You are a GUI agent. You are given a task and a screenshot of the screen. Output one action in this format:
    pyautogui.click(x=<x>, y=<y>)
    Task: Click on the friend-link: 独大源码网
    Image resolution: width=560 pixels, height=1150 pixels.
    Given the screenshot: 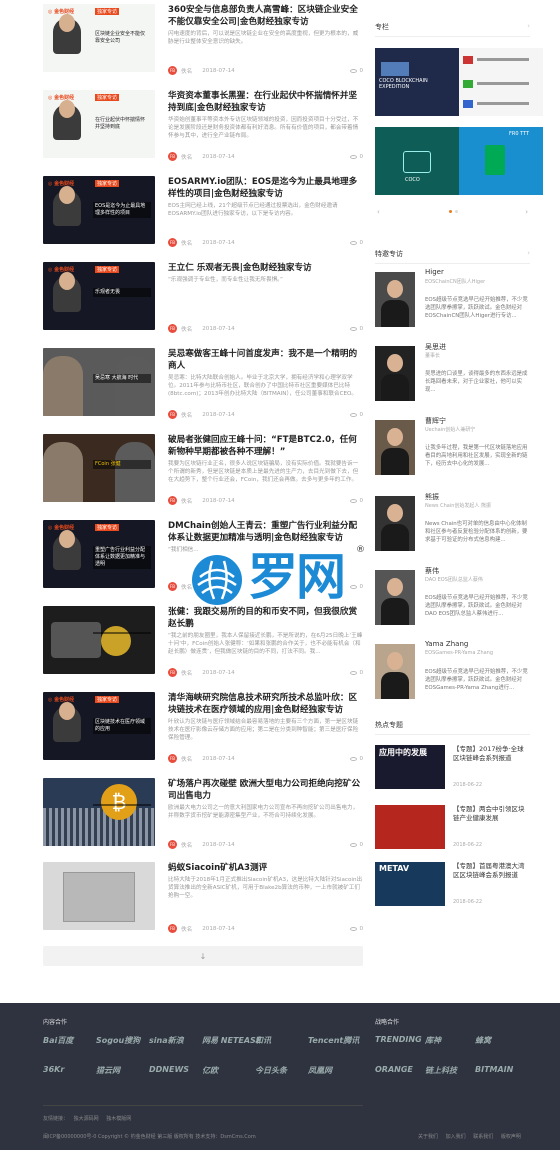 What is the action you would take?
    pyautogui.click(x=86, y=1119)
    